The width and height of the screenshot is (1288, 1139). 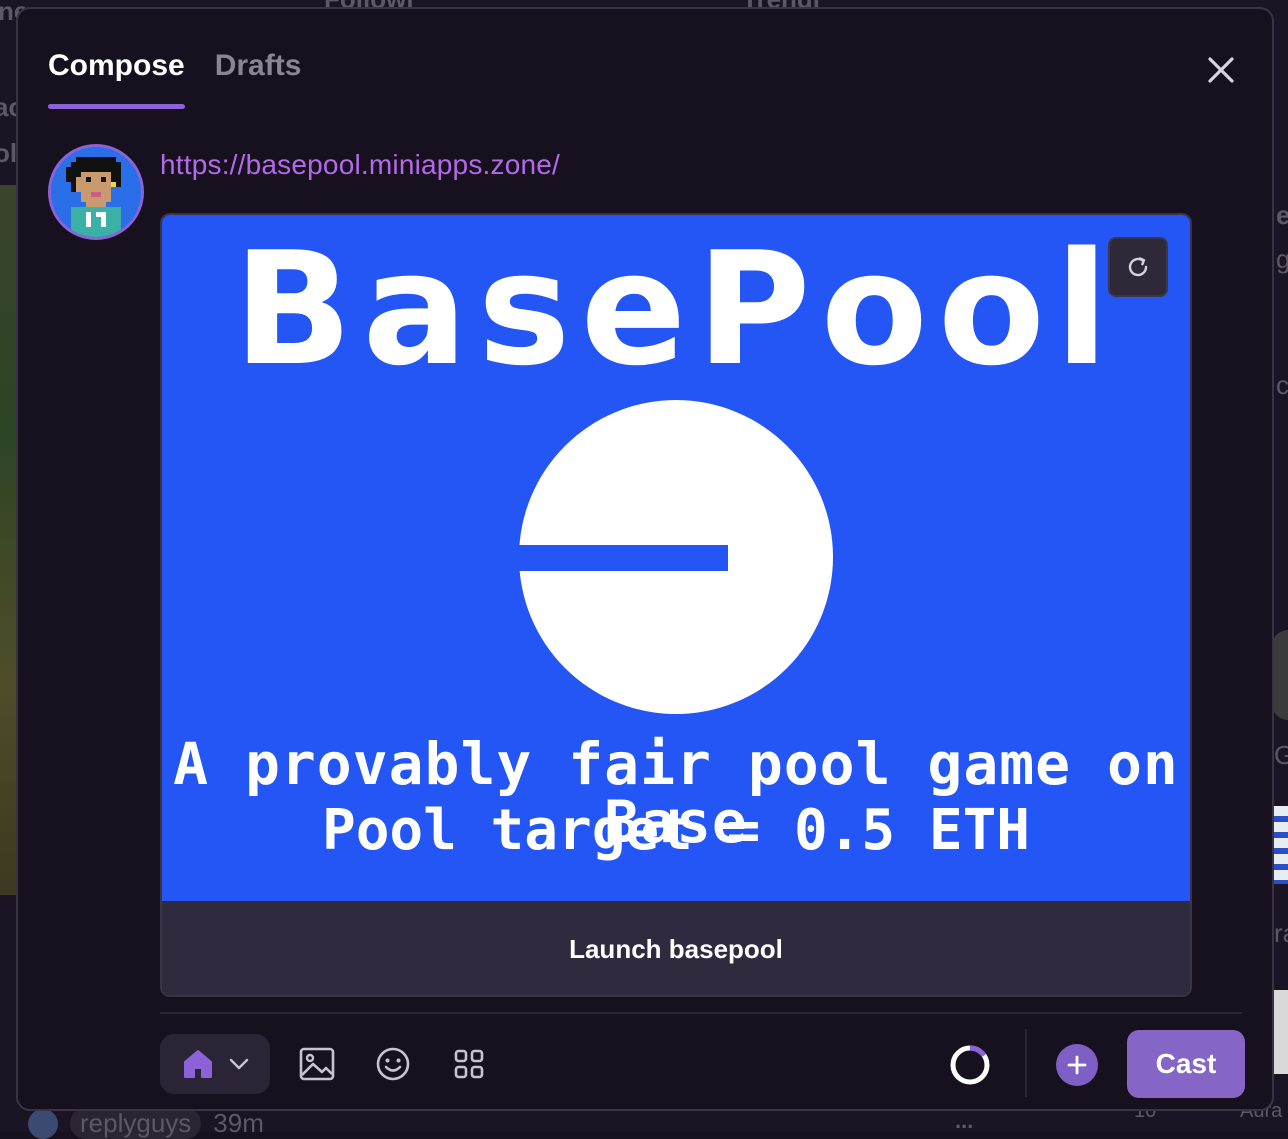 What do you see at coordinates (8, 540) in the screenshot?
I see `background-image-strip` at bounding box center [8, 540].